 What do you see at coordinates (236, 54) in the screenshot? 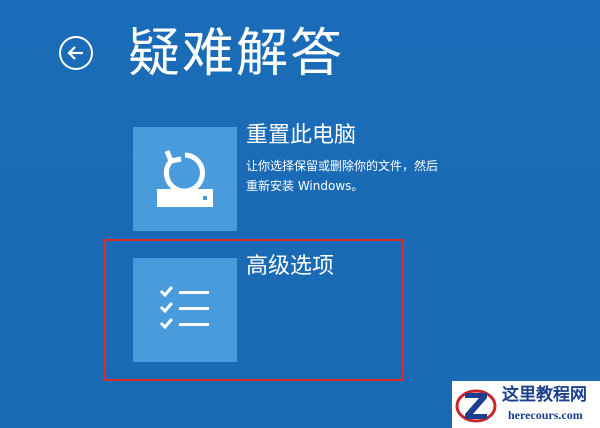
I see `page-title: 疑难解答` at bounding box center [236, 54].